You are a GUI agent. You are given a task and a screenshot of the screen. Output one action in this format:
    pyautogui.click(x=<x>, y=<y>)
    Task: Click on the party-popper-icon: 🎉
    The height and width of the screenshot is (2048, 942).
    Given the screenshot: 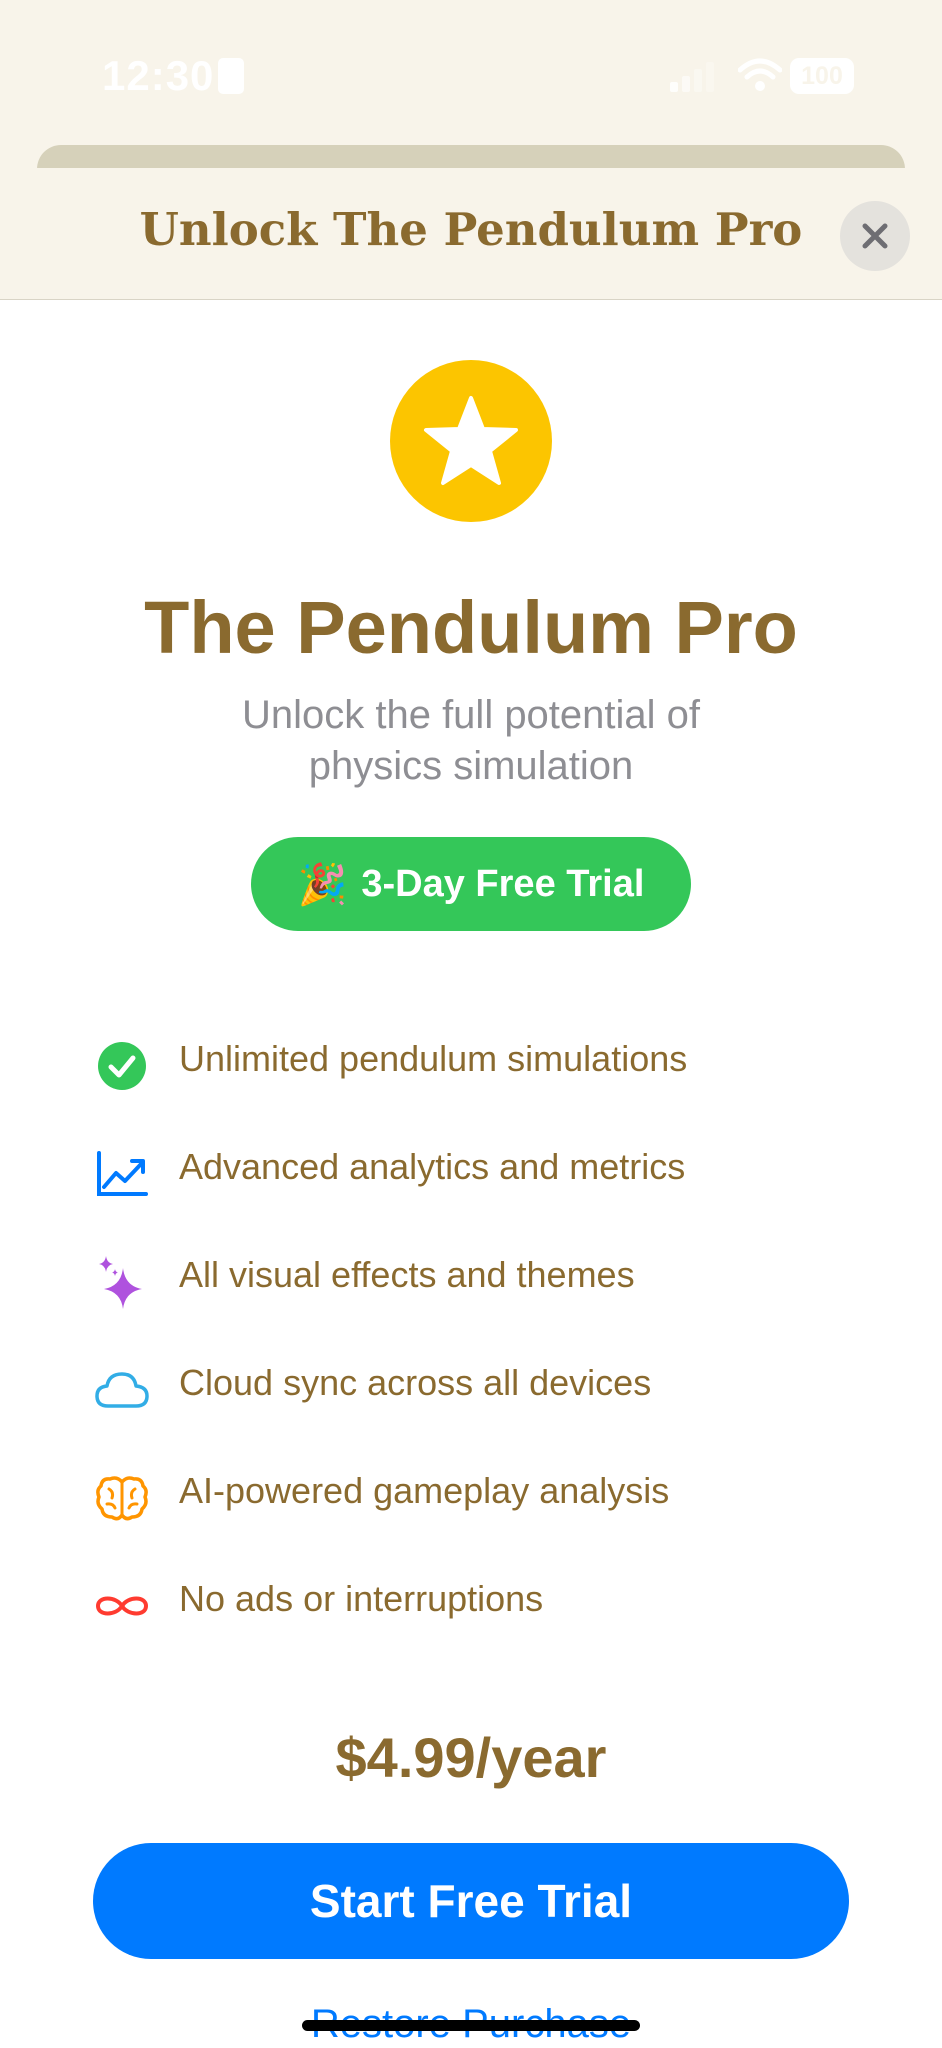 What is the action you would take?
    pyautogui.click(x=322, y=884)
    